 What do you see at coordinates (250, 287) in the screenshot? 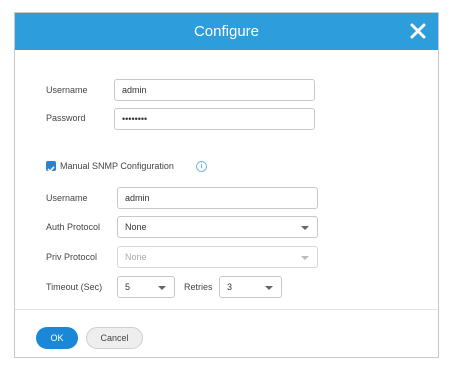
I see `retries-select: 3` at bounding box center [250, 287].